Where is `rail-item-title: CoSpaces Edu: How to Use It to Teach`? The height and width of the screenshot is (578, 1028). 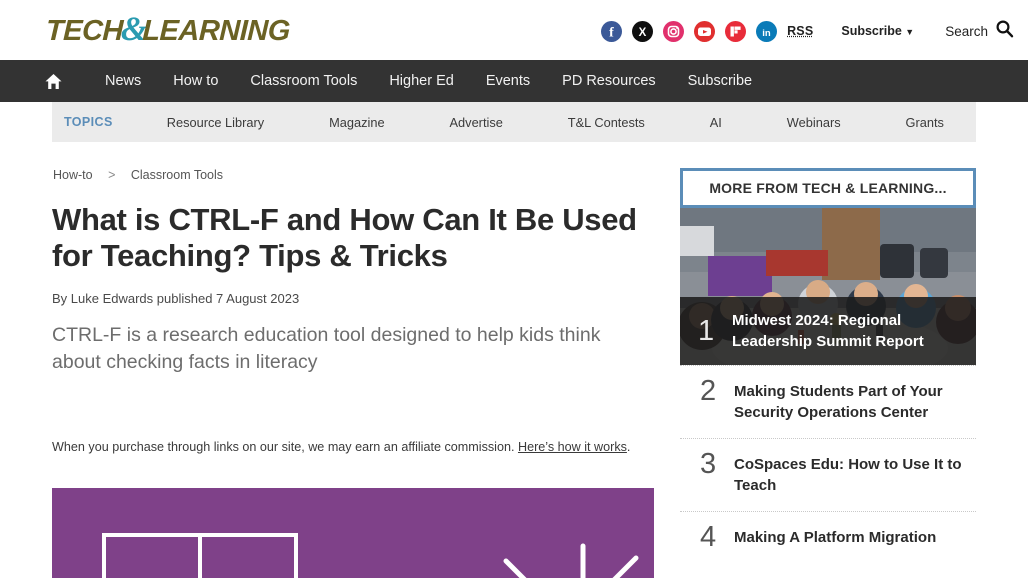
rail-item-title: CoSpaces Edu: How to Use It to Teach is located at coordinates (852, 475).